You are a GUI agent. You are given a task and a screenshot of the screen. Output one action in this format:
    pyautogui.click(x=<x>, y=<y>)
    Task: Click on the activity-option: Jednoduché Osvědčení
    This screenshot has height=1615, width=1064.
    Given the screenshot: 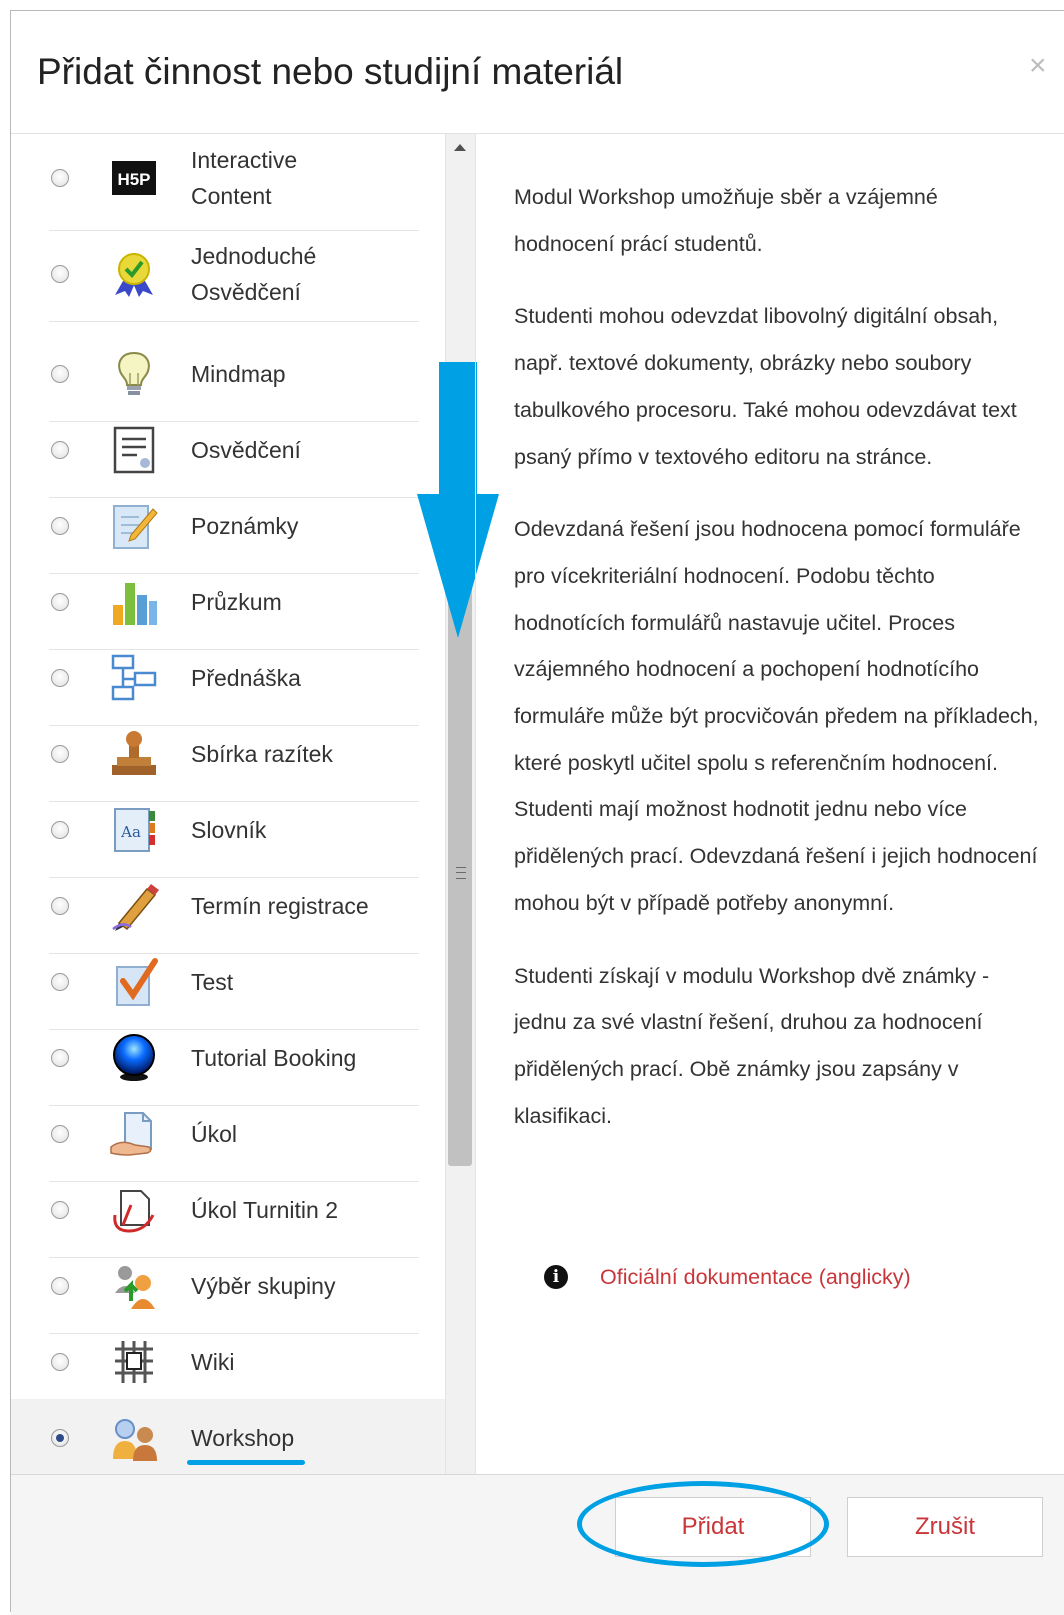 What is the action you would take?
    pyautogui.click(x=237, y=274)
    